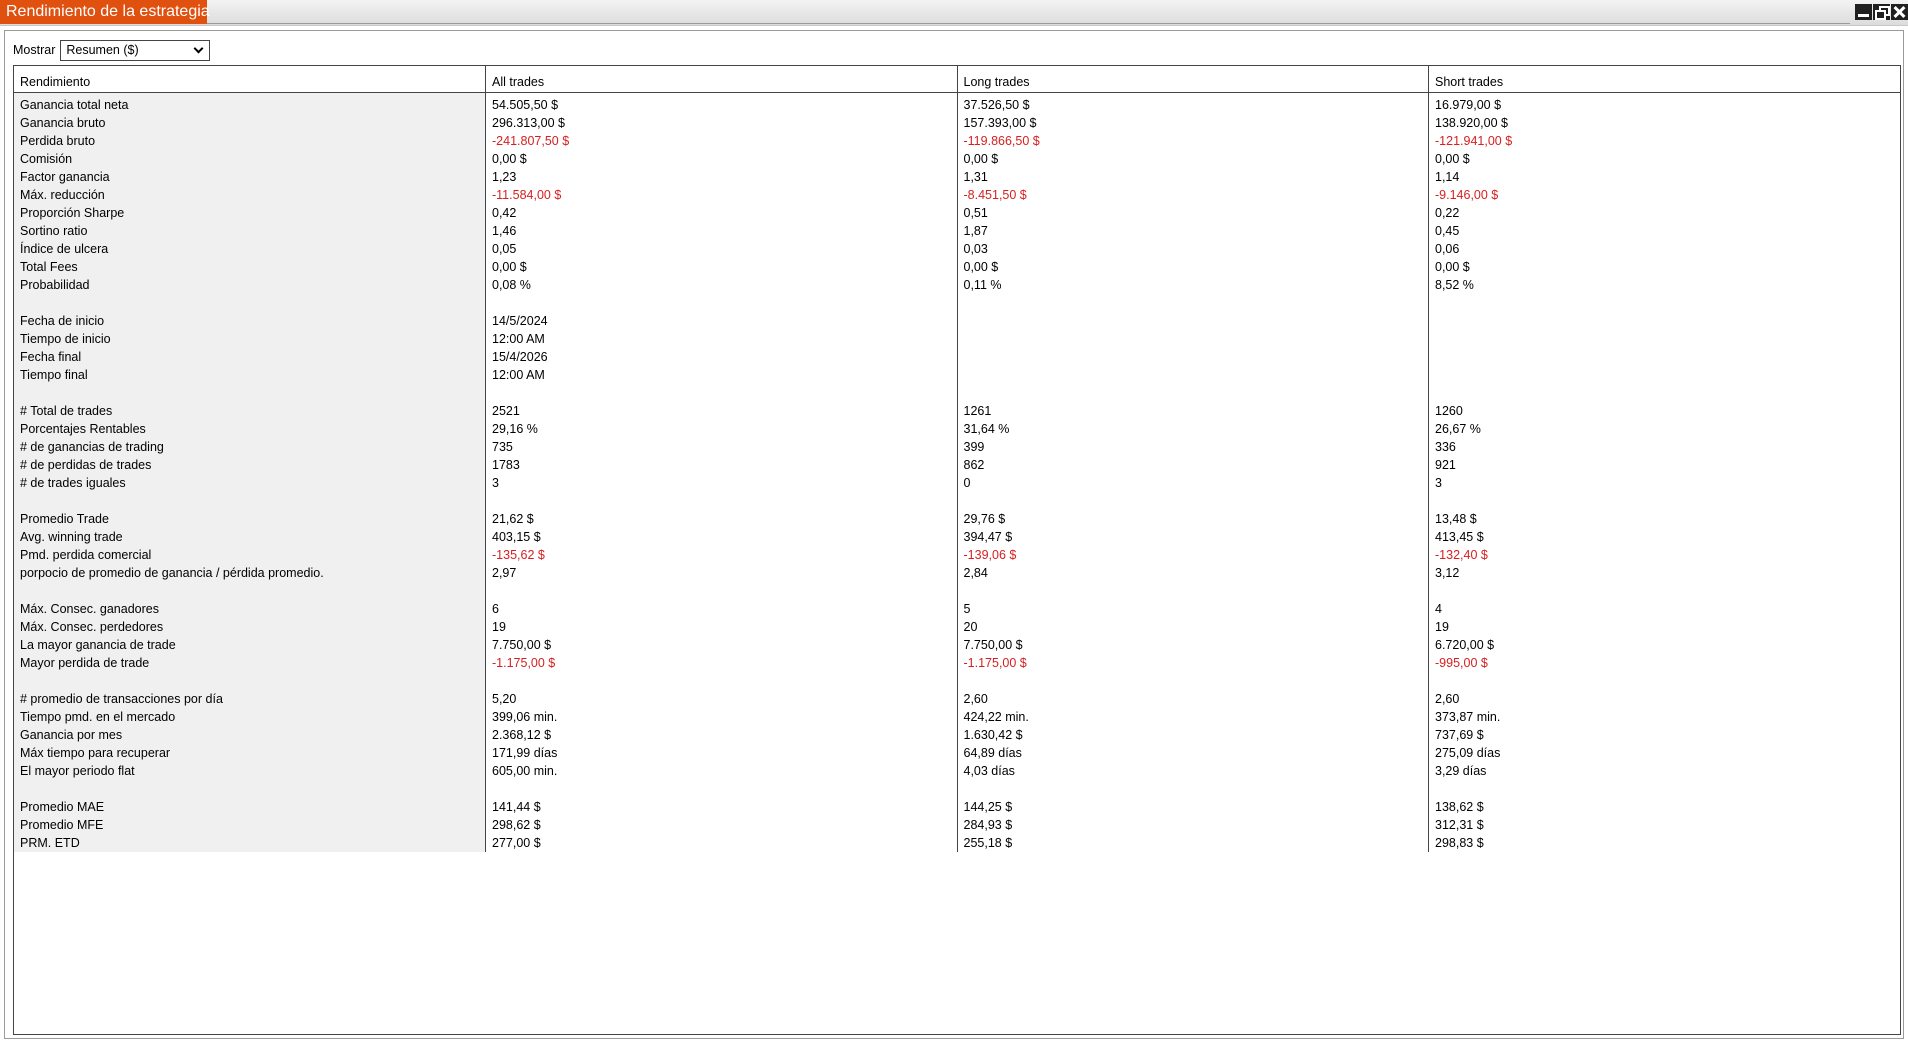 This screenshot has width=1908, height=1043. Describe the element at coordinates (957, 266) in the screenshot. I see `table-row: Total Fees 0,00 $0,00 $0,00 $` at that location.